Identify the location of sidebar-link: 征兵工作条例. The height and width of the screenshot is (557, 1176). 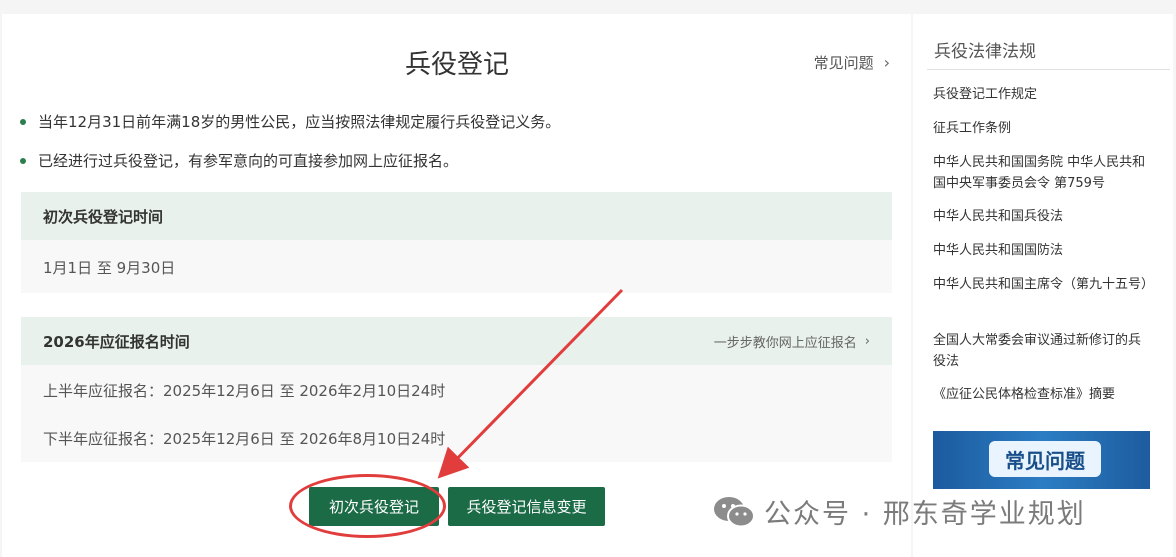
(1042, 128).